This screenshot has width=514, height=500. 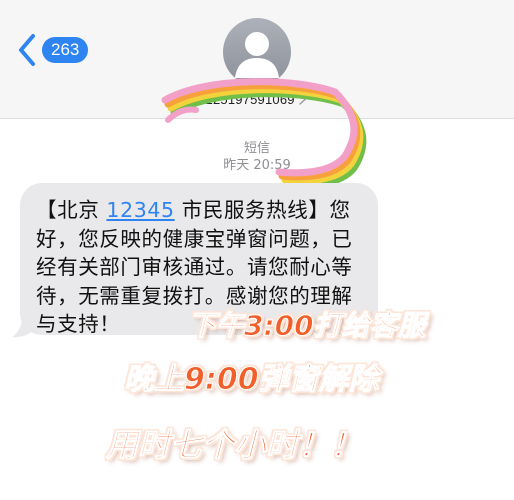 I want to click on unread-count-badge: 263, so click(x=65, y=50).